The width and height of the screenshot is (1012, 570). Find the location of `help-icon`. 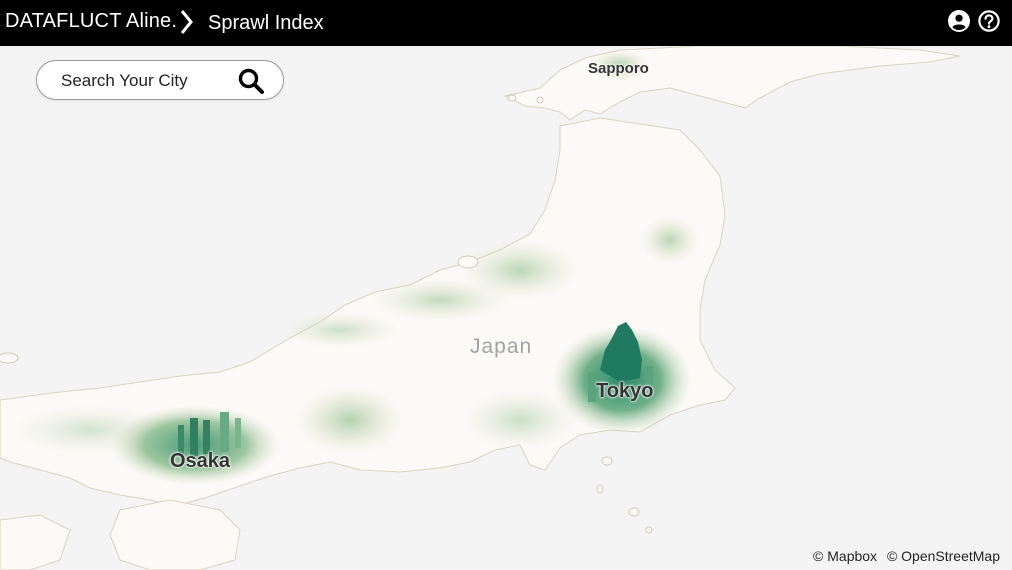

help-icon is located at coordinates (989, 21).